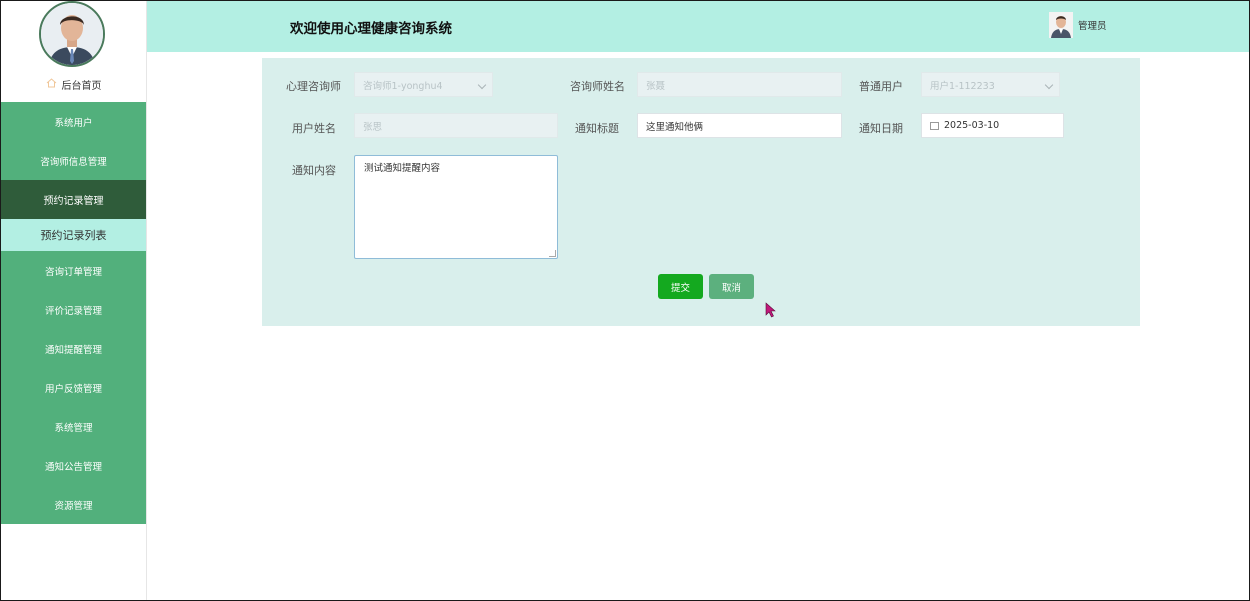 The width and height of the screenshot is (1250, 601). What do you see at coordinates (73, 348) in the screenshot?
I see `sidebar-item-notifications: 通知提醒管理` at bounding box center [73, 348].